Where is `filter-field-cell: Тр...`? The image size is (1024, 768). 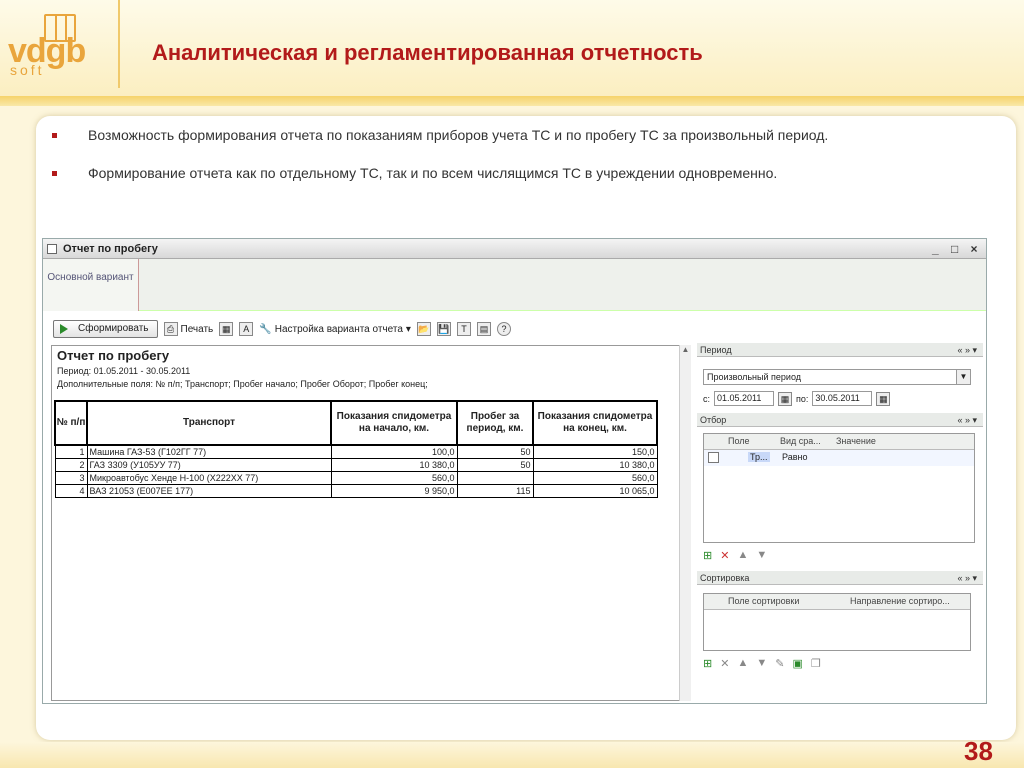 filter-field-cell: Тр... is located at coordinates (759, 457).